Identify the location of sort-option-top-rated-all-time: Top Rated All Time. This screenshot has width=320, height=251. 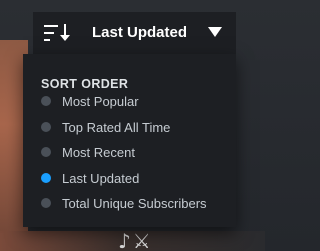
(136, 127).